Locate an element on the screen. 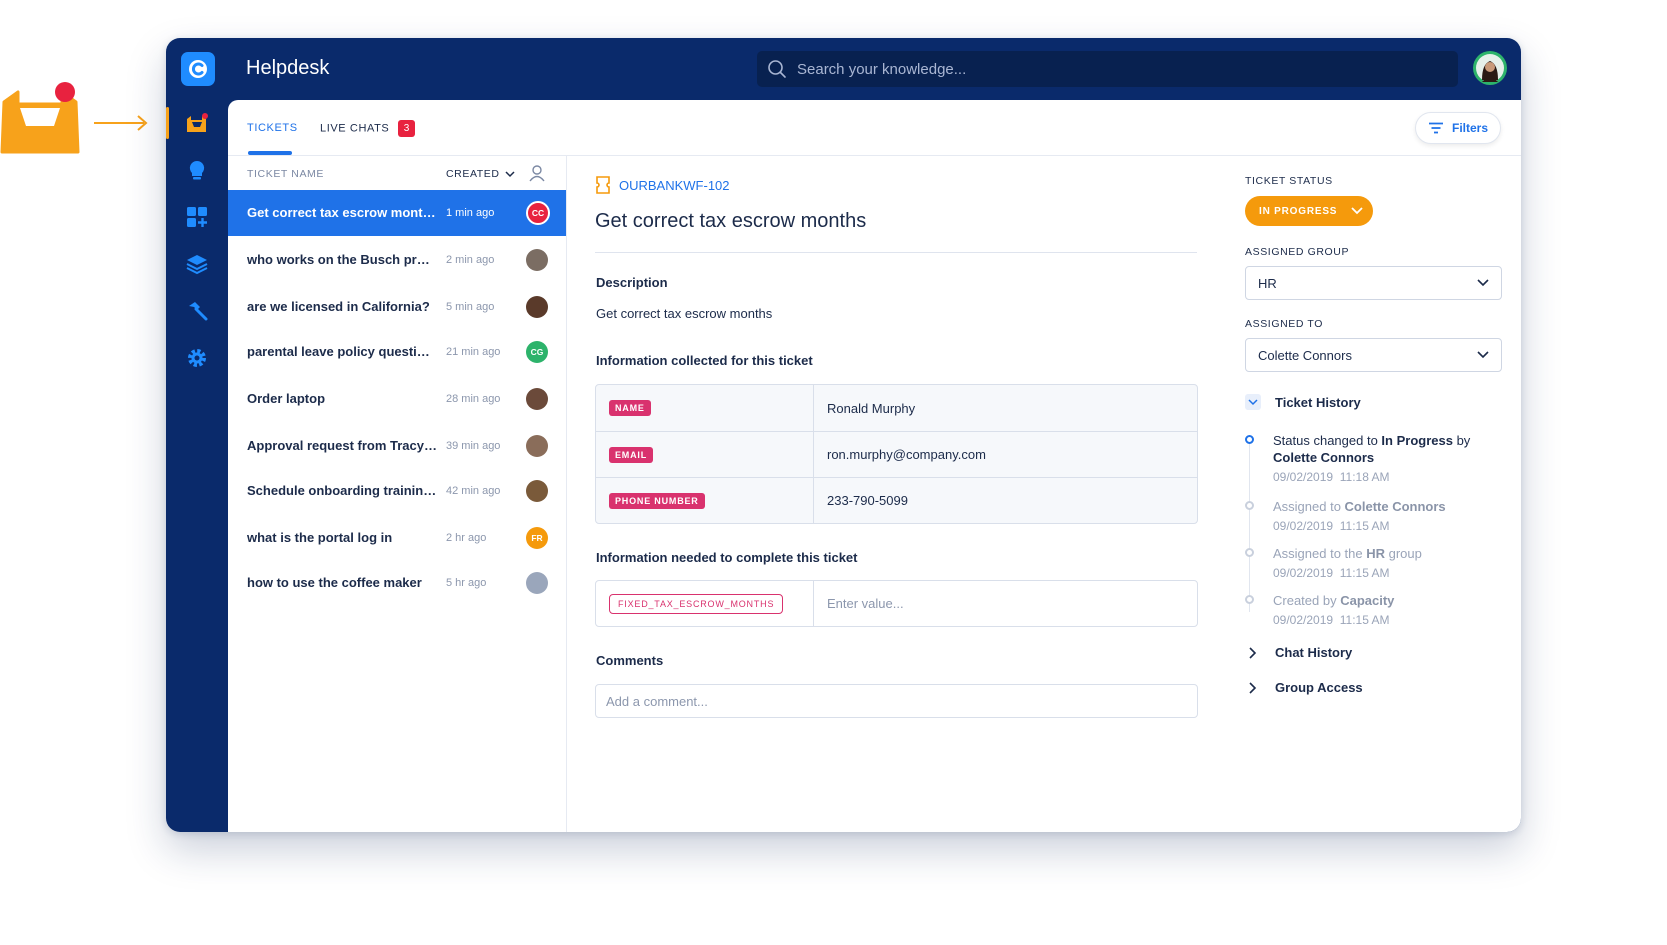  capacity-logo-icon is located at coordinates (198, 69).